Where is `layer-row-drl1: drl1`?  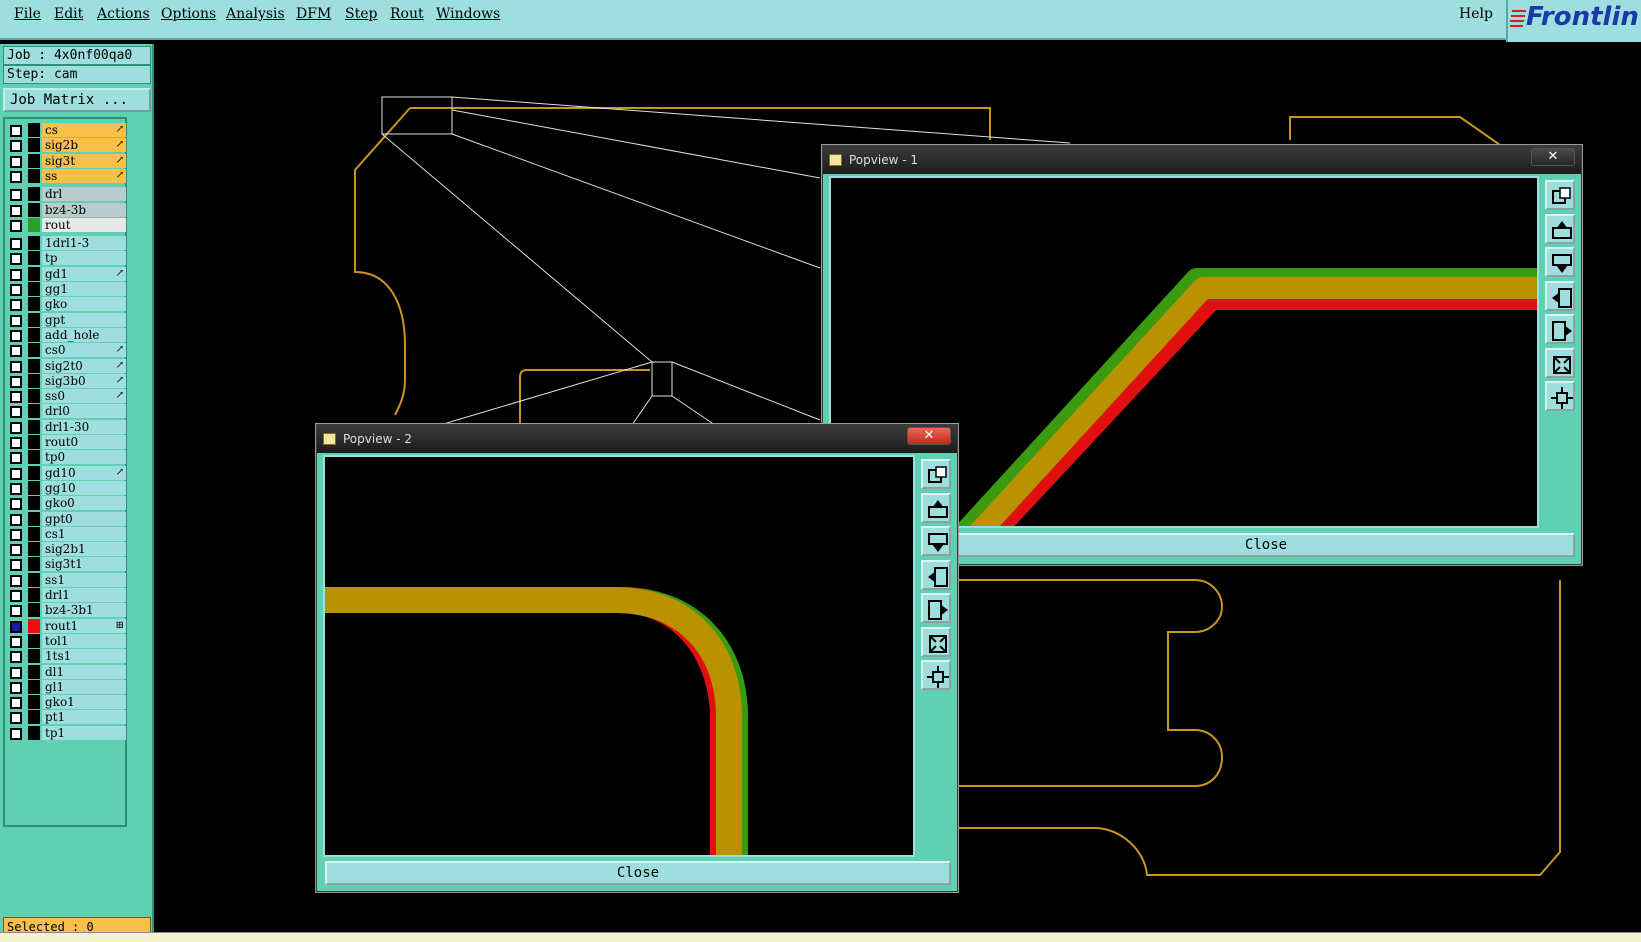
layer-row-drl1: drl1 is located at coordinates (66, 595).